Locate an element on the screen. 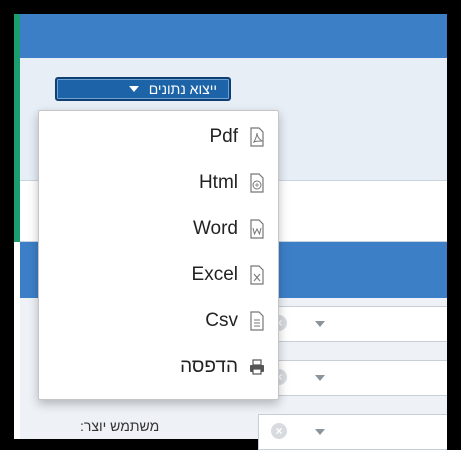 The height and width of the screenshot is (450, 461). menu-item-print: הדפסה is located at coordinates (223, 367).